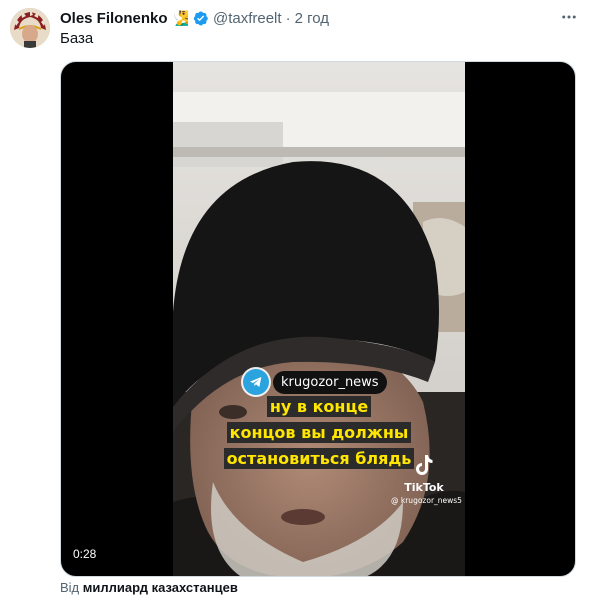  What do you see at coordinates (426, 479) in the screenshot?
I see `tiktok-watermark: TikTok @ krugozor_news5` at bounding box center [426, 479].